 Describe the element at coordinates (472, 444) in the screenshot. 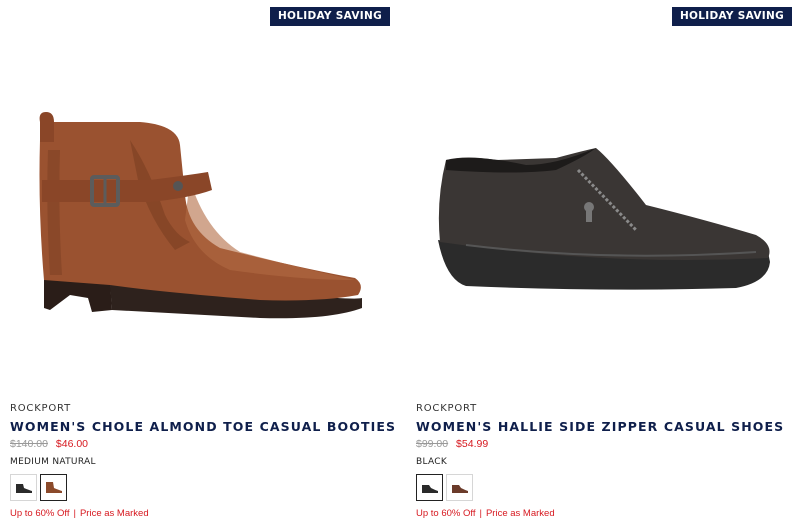

I see `sale-price: $54.99` at that location.